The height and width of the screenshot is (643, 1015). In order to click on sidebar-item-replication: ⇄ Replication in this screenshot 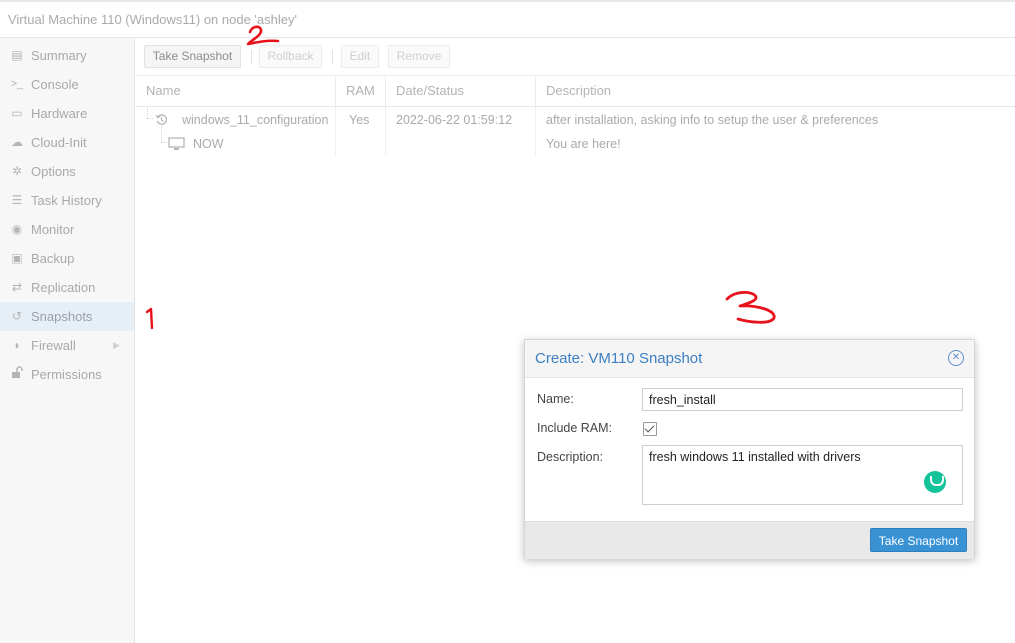, I will do `click(67, 287)`.